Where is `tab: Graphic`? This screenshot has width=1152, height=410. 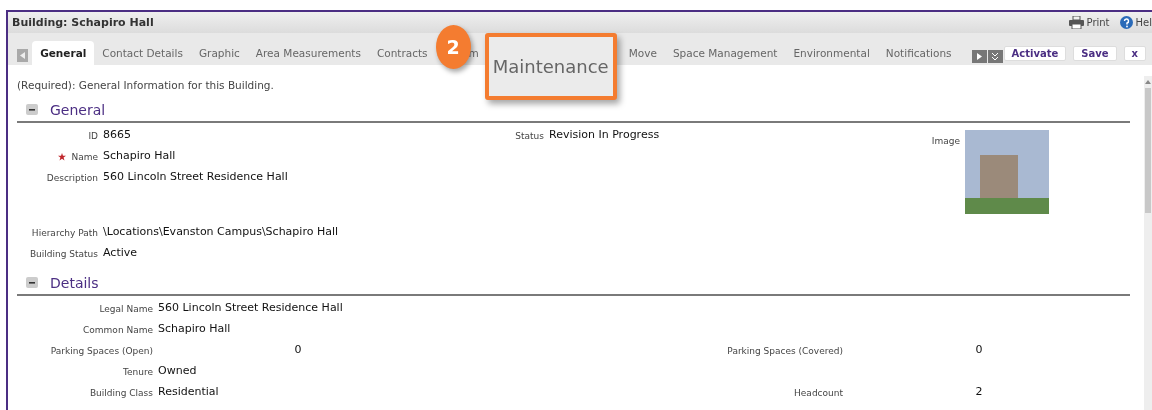 tab: Graphic is located at coordinates (219, 53).